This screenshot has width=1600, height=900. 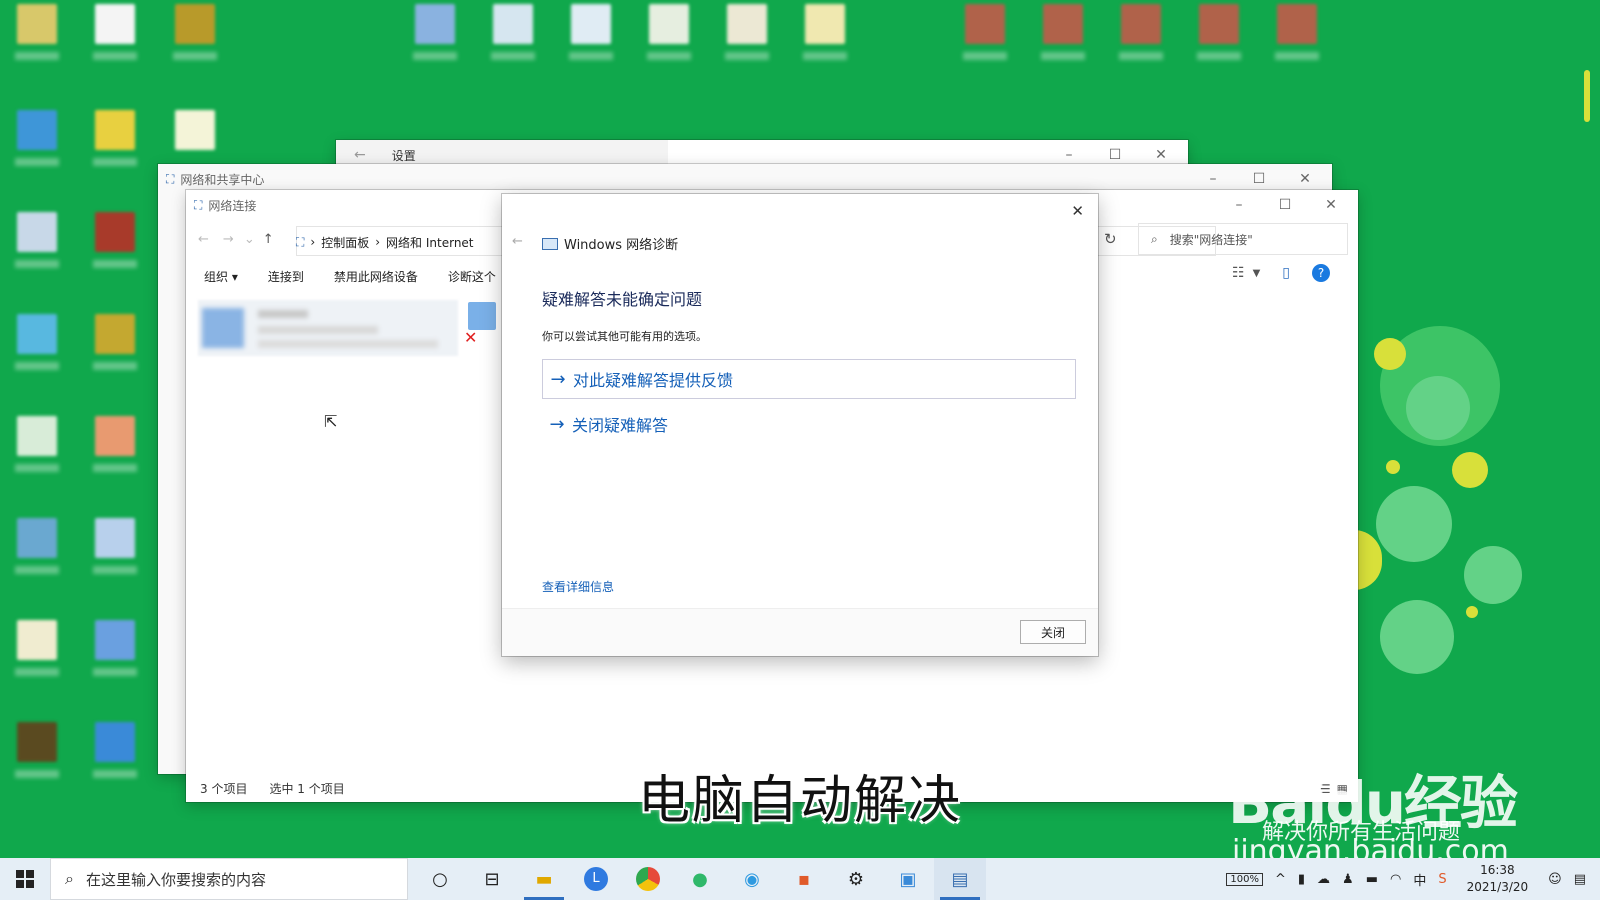 I want to click on microphone-icon: ▮, so click(x=1301, y=879).